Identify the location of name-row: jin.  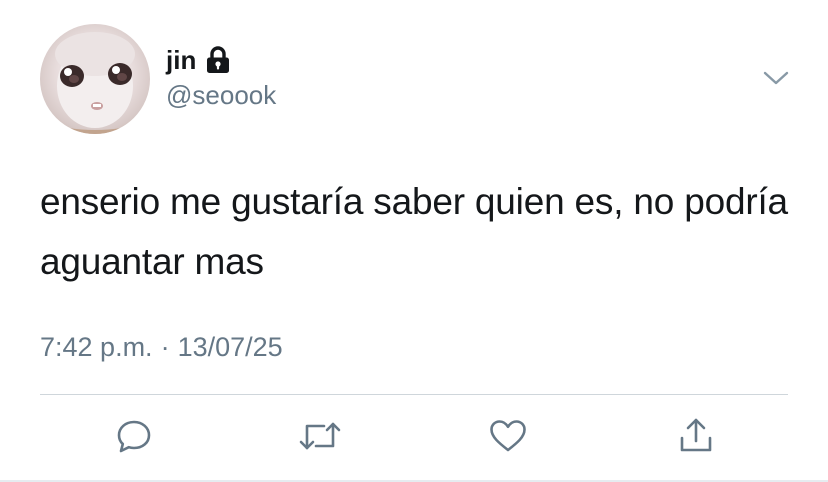
(199, 60).